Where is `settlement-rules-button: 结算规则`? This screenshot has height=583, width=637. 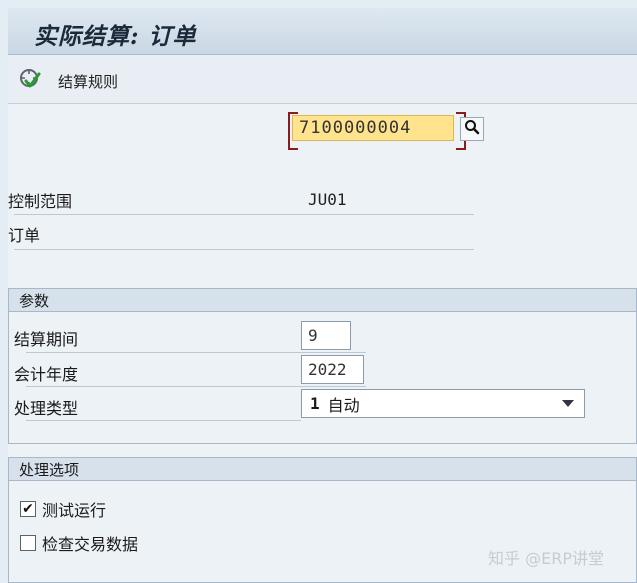 settlement-rules-button: 结算规则 is located at coordinates (68, 81).